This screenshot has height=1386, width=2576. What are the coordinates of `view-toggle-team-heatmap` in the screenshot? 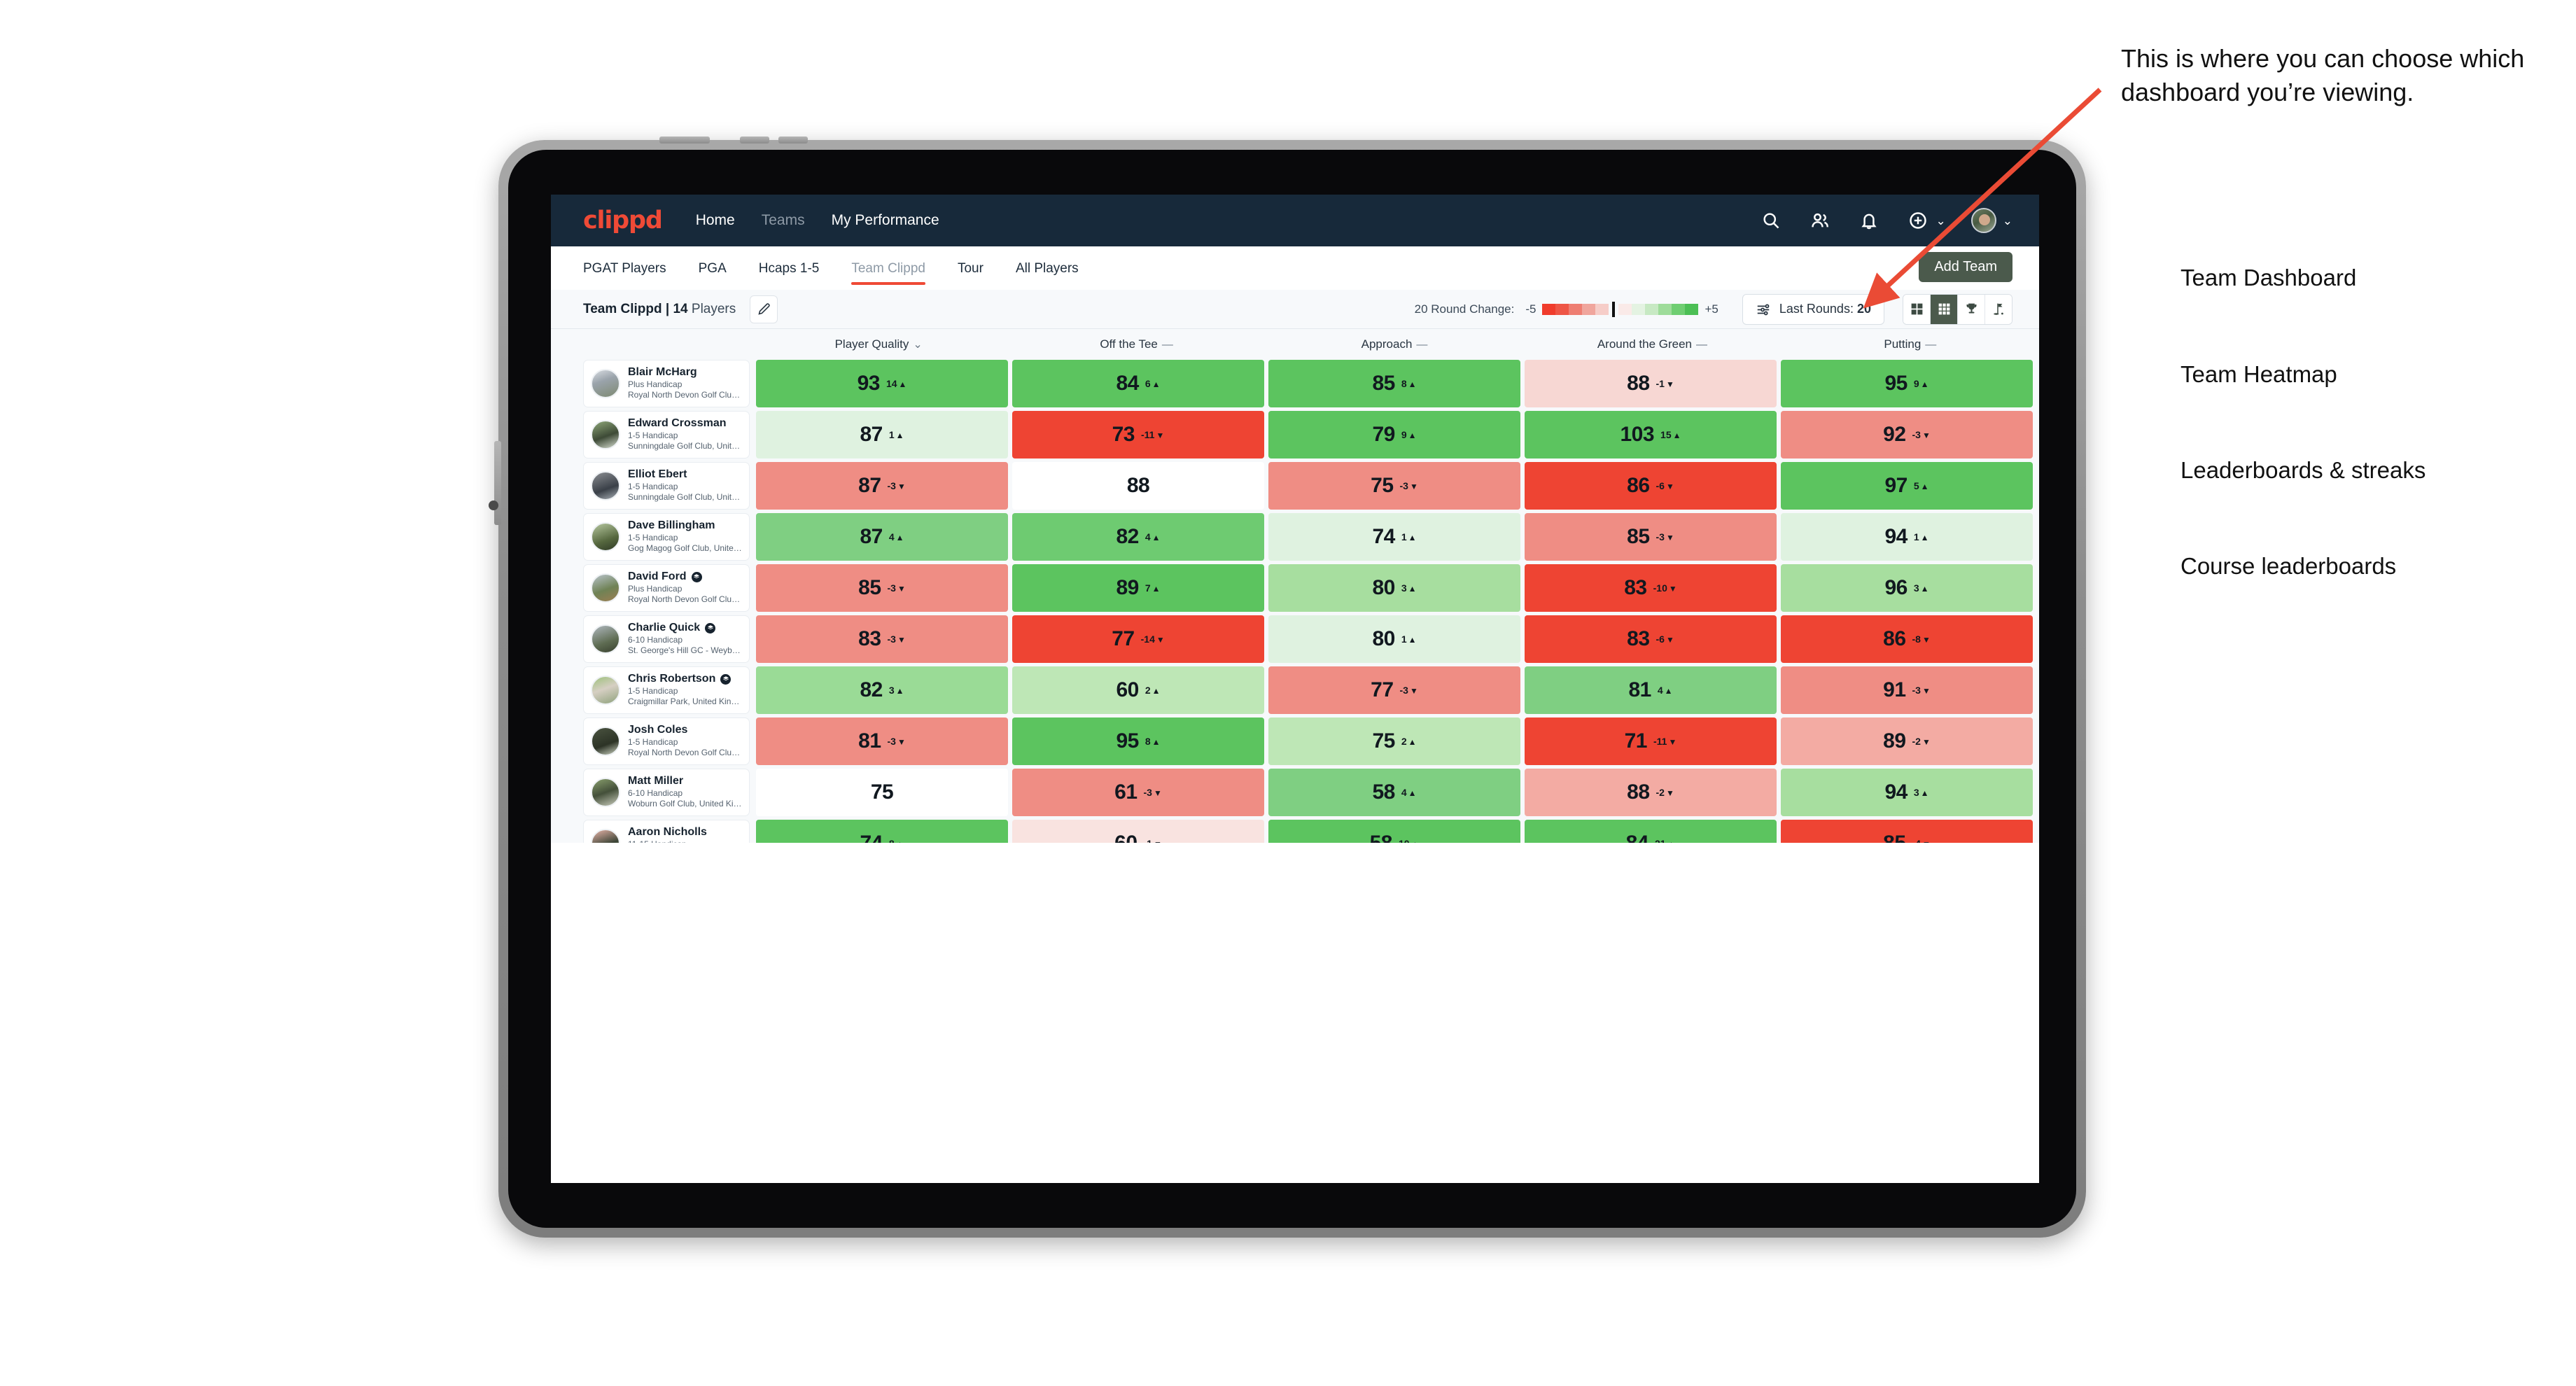 It's located at (1944, 309).